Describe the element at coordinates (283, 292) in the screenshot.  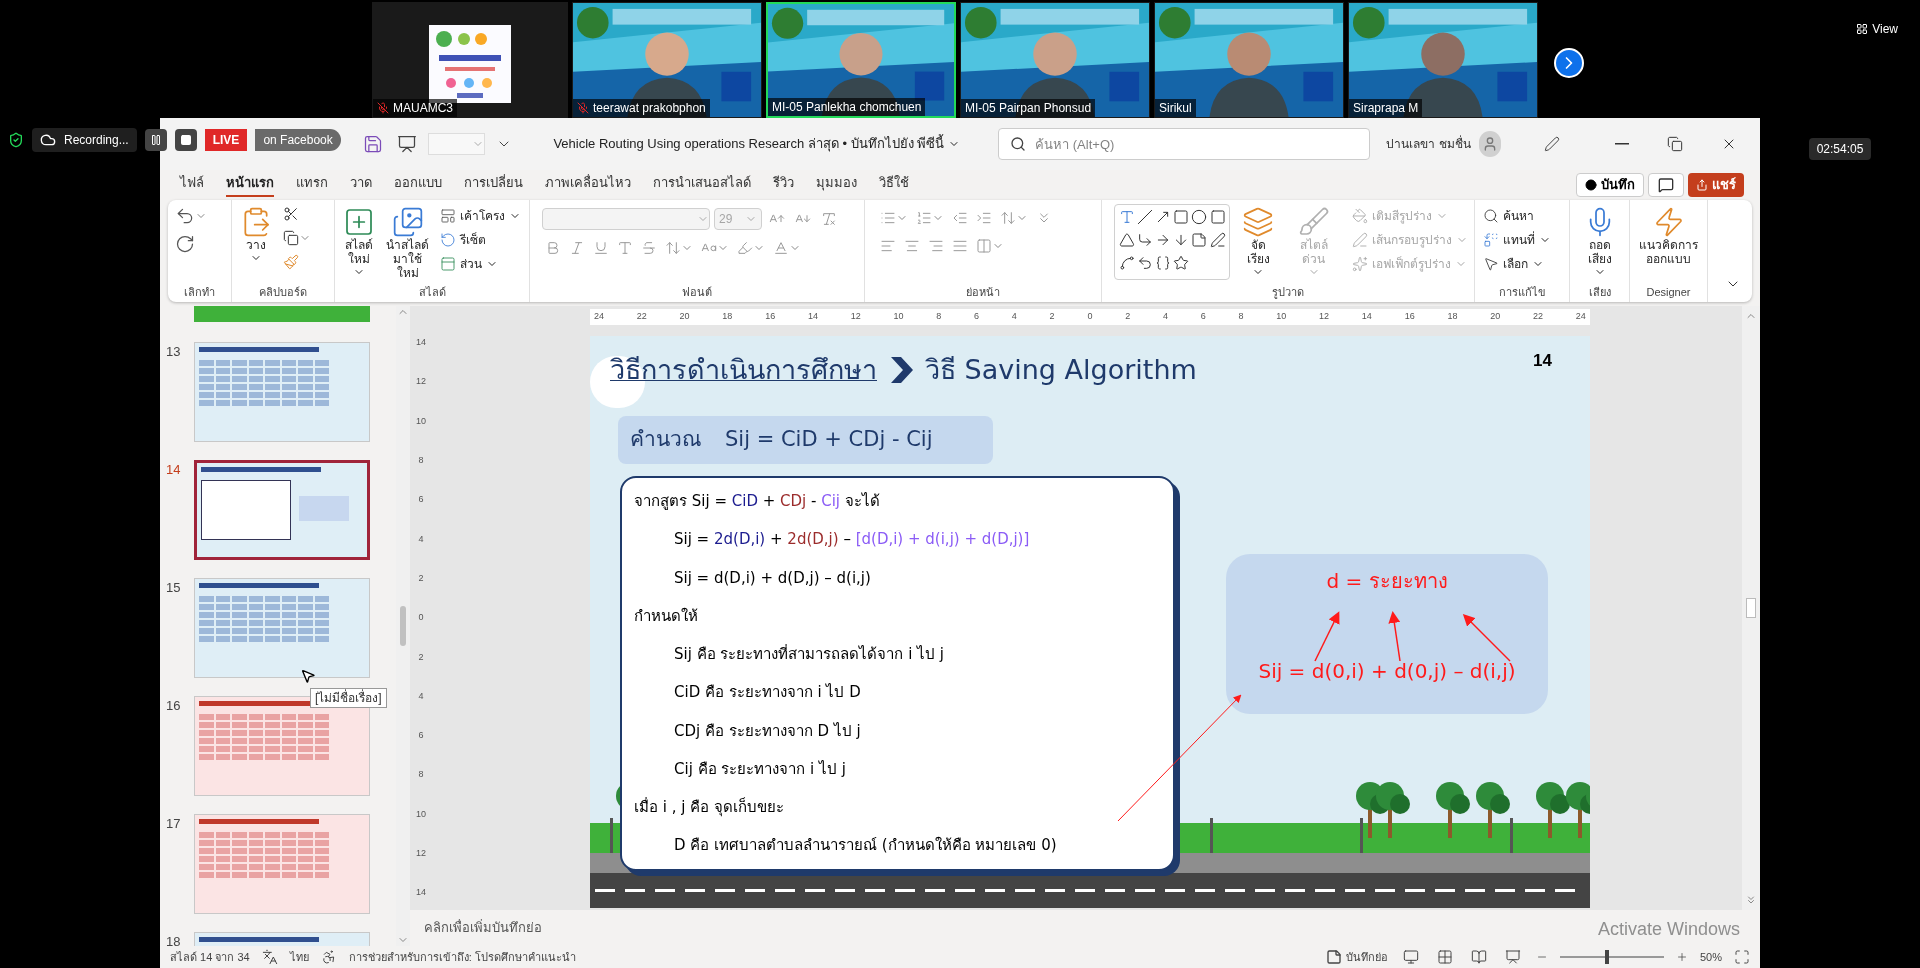
I see `group-label: คลิปบอร์ด` at that location.